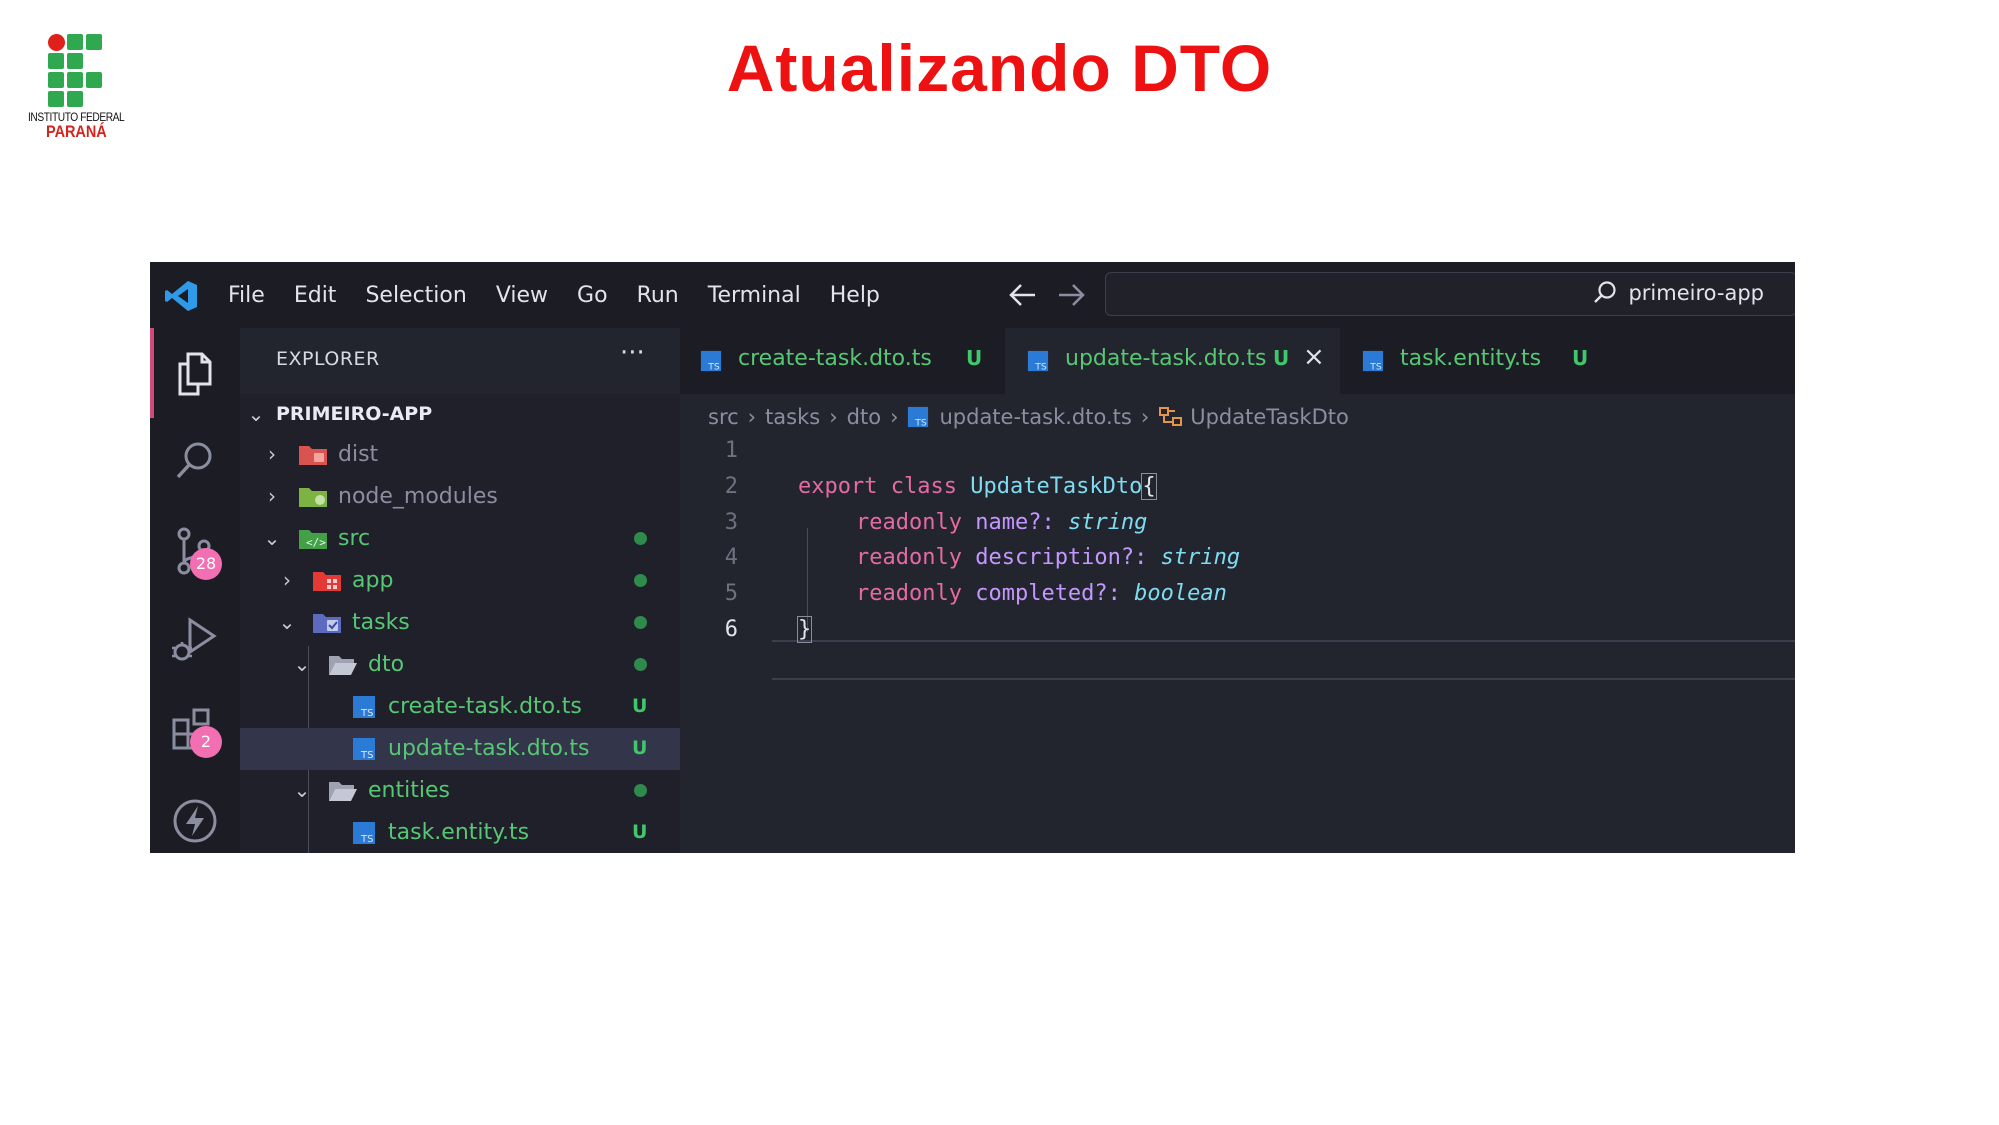 This screenshot has width=1999, height=1125. Describe the element at coordinates (246, 295) in the screenshot. I see `menu-file: File` at that location.